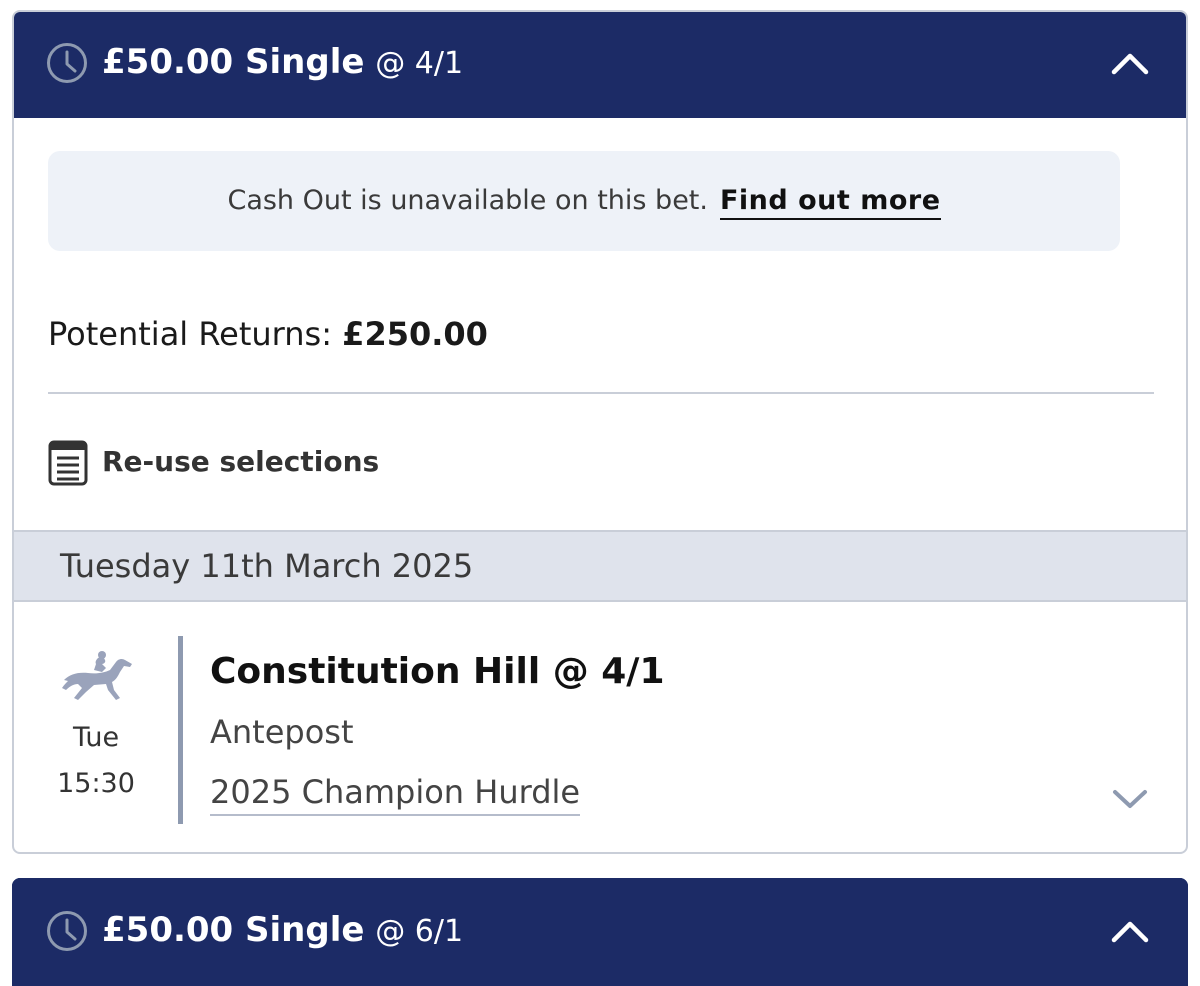 The image size is (1200, 986). What do you see at coordinates (96, 737) in the screenshot?
I see `race-day: Tue` at bounding box center [96, 737].